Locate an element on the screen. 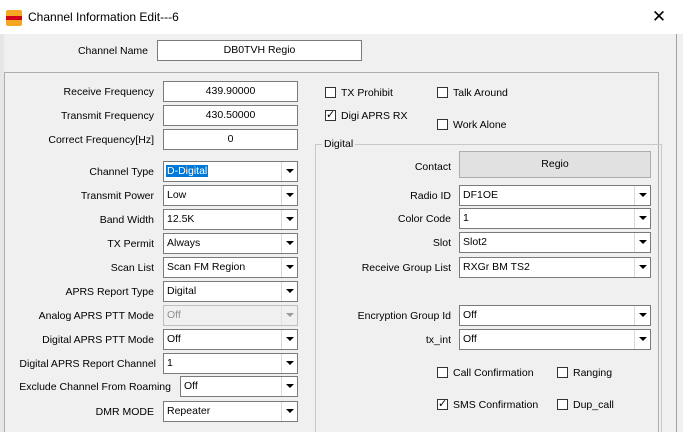  channel-type-label: Channel Type is located at coordinates (121, 172).